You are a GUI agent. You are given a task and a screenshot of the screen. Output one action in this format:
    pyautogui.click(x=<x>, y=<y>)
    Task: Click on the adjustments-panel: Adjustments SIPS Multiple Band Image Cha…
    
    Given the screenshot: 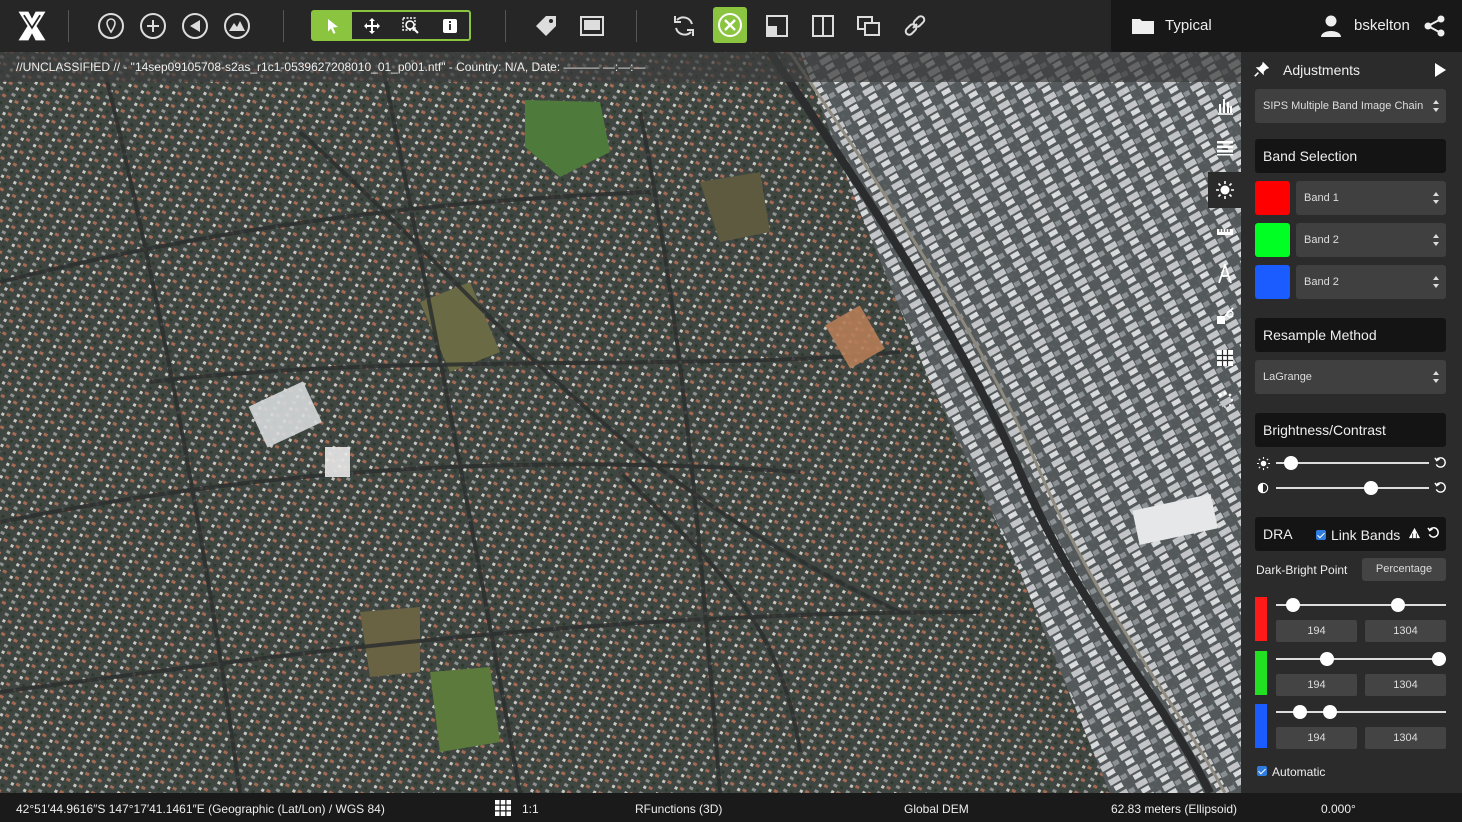 What is the action you would take?
    pyautogui.click(x=1351, y=422)
    